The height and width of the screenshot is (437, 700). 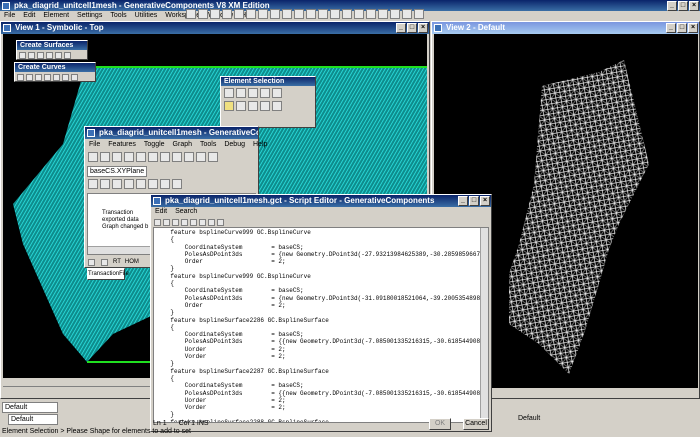 What do you see at coordinates (94, 145) in the screenshot?
I see `gc-menu-file: File` at bounding box center [94, 145].